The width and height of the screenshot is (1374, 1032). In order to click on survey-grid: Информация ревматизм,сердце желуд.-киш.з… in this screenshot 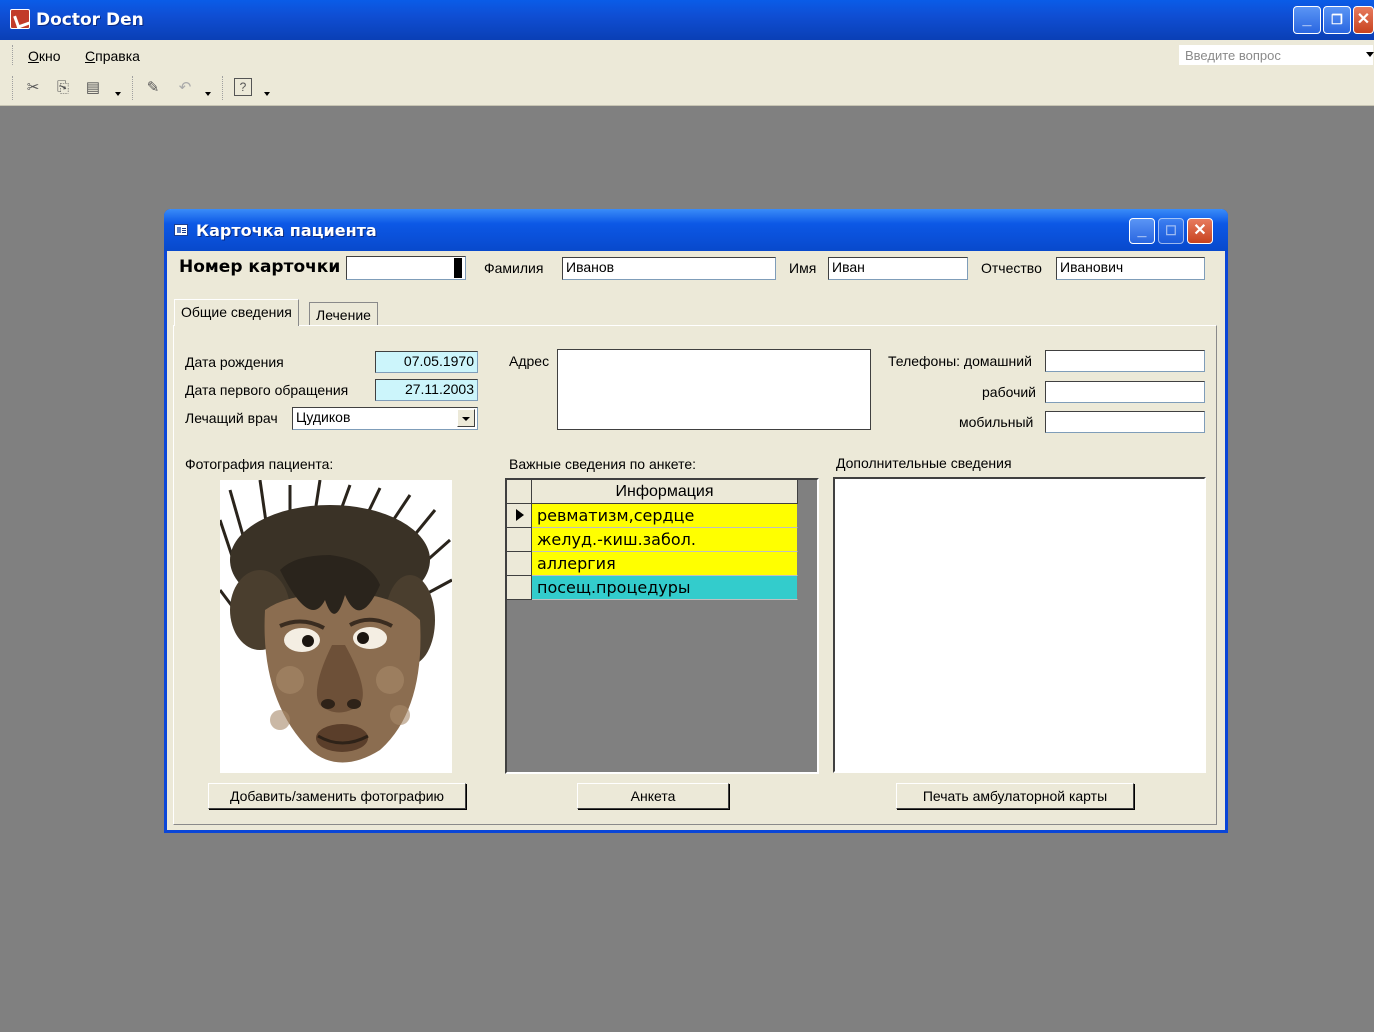, I will do `click(662, 626)`.